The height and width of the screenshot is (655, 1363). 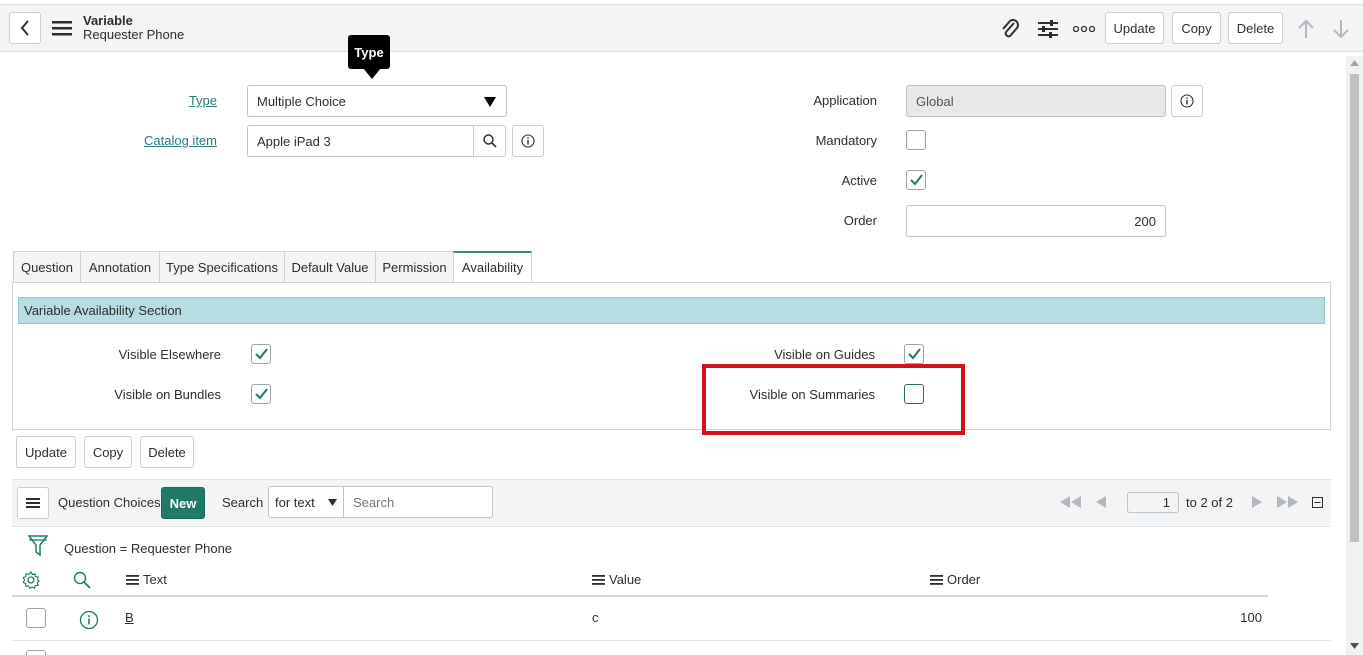 I want to click on search-type-value: for text, so click(x=295, y=502).